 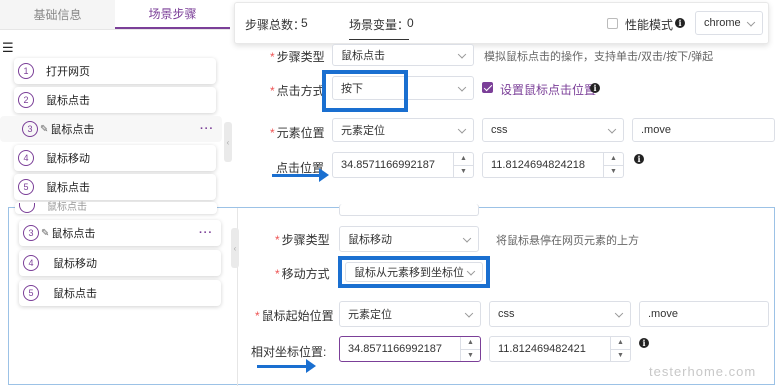 What do you see at coordinates (409, 239) in the screenshot?
I see `step-type-select: 鼠标移动` at bounding box center [409, 239].